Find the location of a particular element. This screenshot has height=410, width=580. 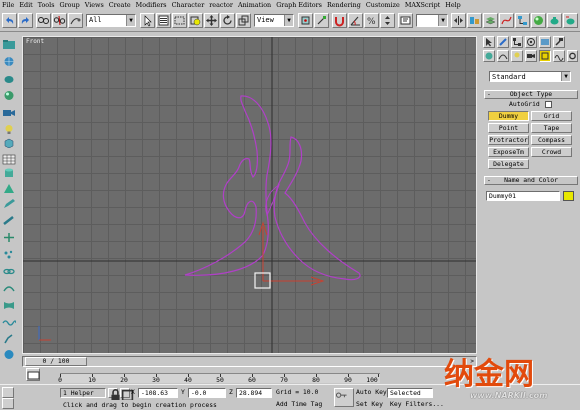

exposetm-button: ExposeTm is located at coordinates (508, 152).